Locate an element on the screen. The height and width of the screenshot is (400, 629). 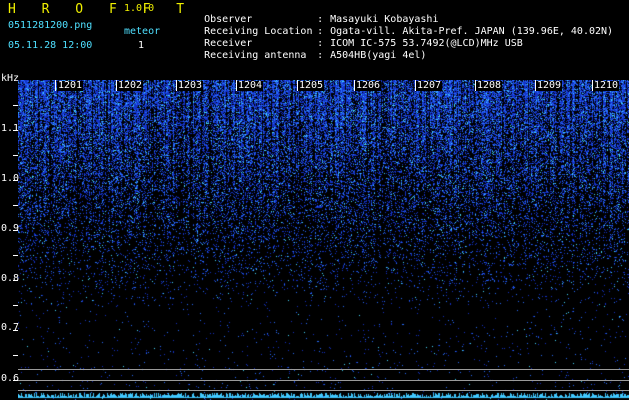
x-tick-label: 1206 is located at coordinates (368, 85).